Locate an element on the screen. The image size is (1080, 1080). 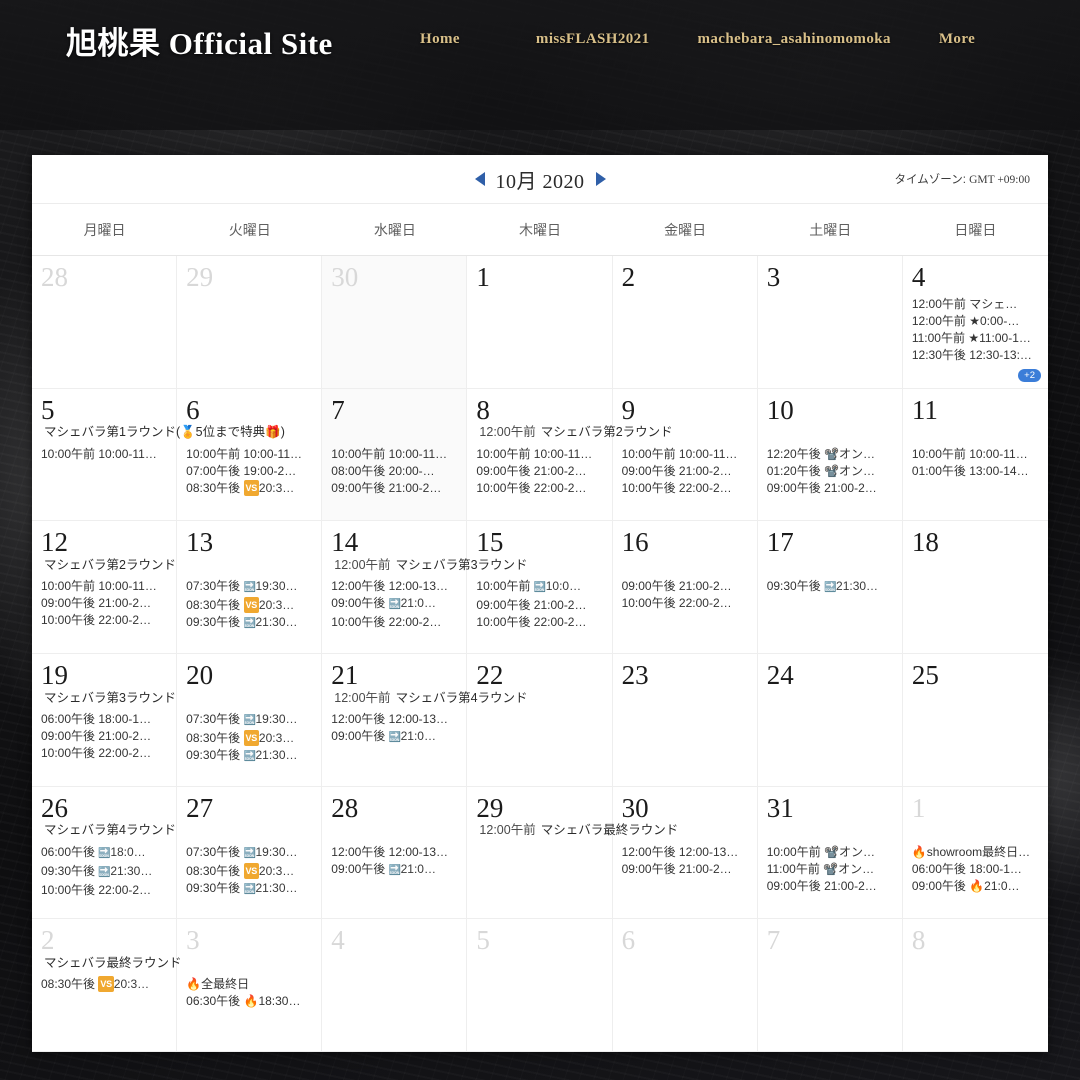
calendar-day-cell: 24 is located at coordinates (830, 720).